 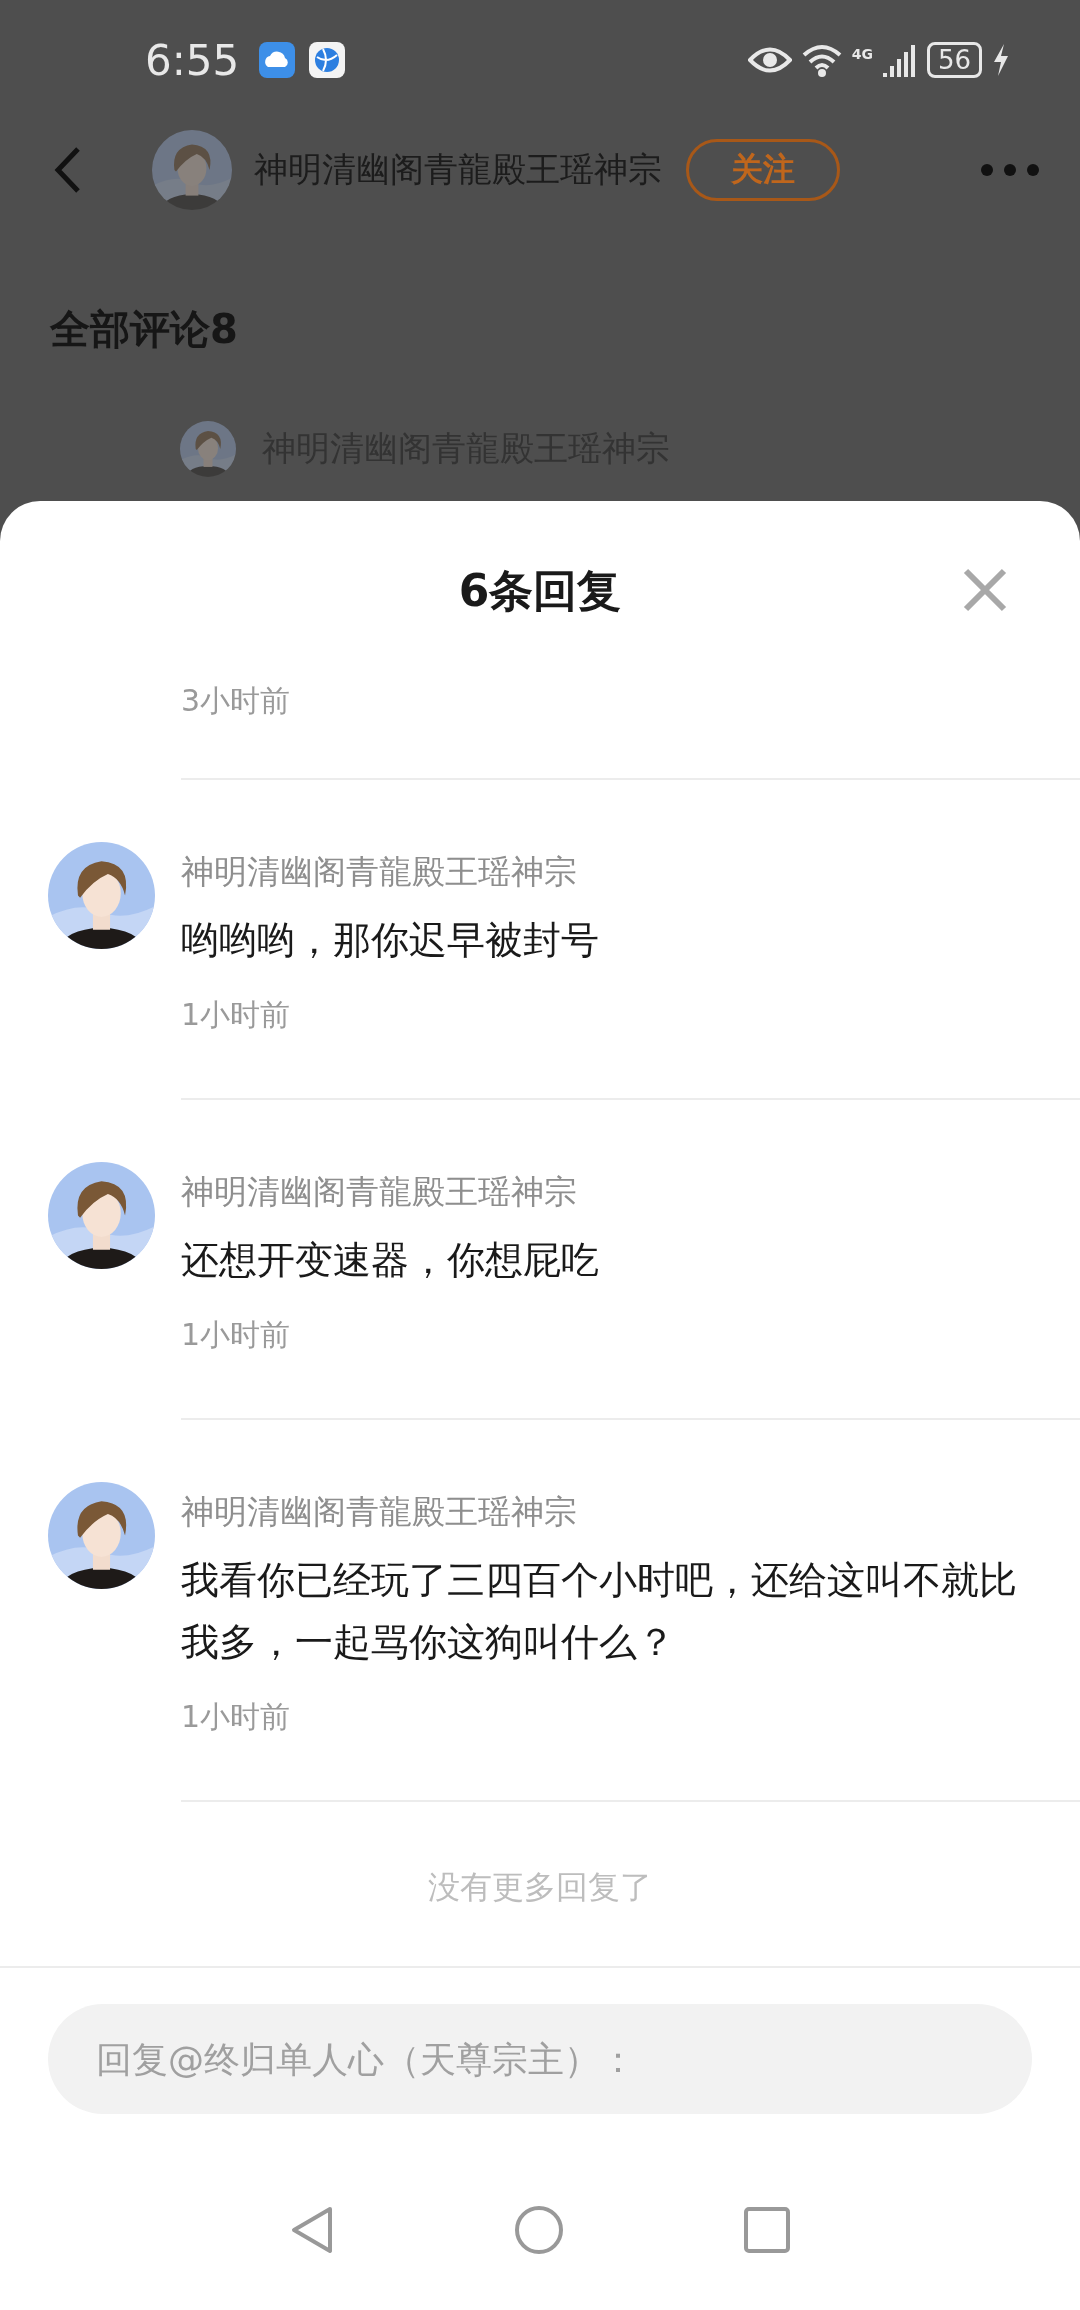 What do you see at coordinates (192, 60) in the screenshot?
I see `status-time: 6:55` at bounding box center [192, 60].